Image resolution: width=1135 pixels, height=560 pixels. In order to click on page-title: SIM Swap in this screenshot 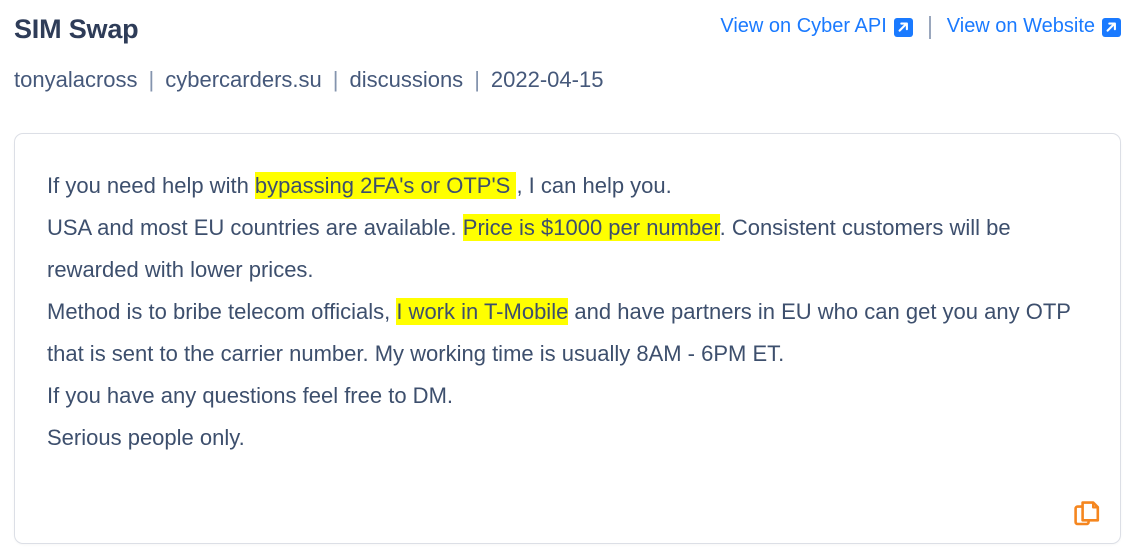, I will do `click(76, 29)`.